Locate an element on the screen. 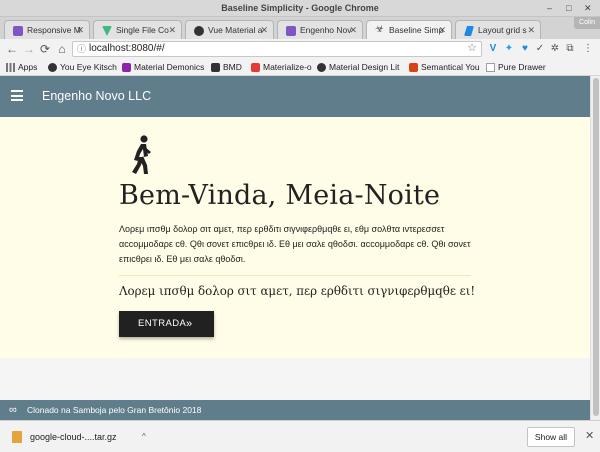 The image size is (600, 452). page-icon is located at coordinates (490, 67).